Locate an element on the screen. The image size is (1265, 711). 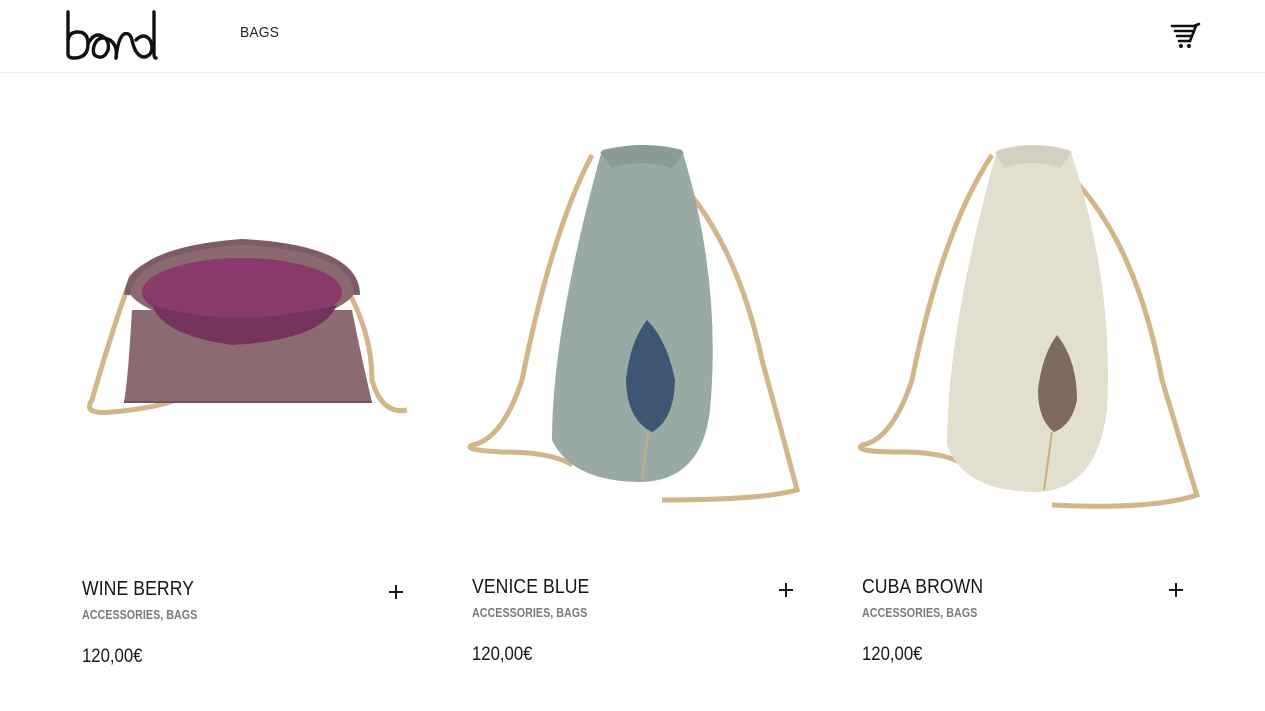
site-header: BAGS is located at coordinates (632, 36).